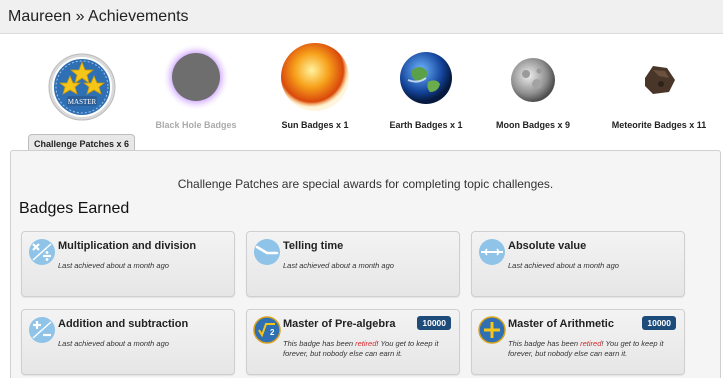 The height and width of the screenshot is (378, 723). Describe the element at coordinates (82, 102) in the screenshot. I see `svg-text: MASTER` at that location.